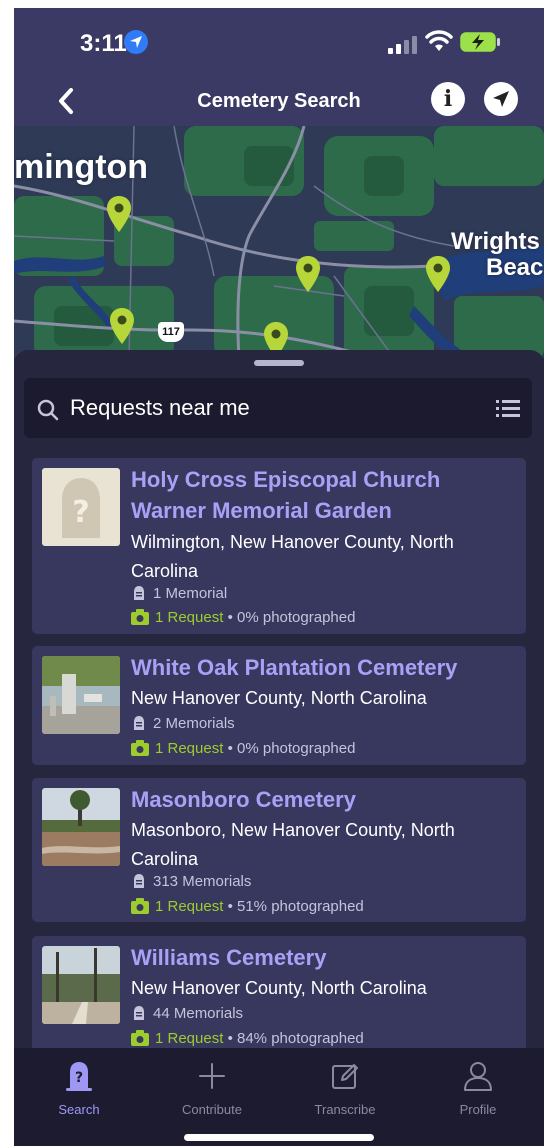 Image resolution: width=547 pixels, height=1146 pixels. I want to click on tab-label: Search, so click(79, 1109).